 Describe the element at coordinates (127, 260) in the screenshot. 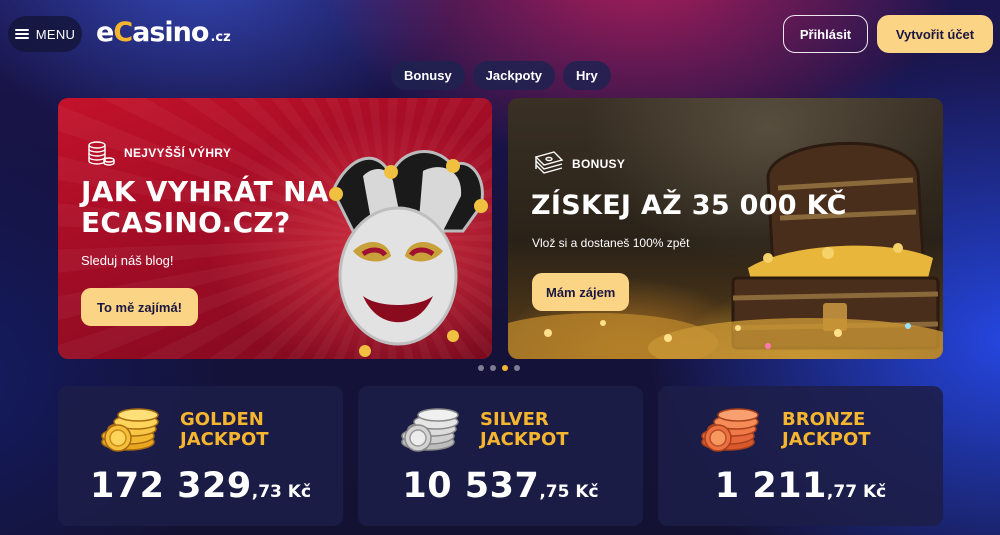

I see `banner-subtitle: Sleduj náš blog!` at that location.